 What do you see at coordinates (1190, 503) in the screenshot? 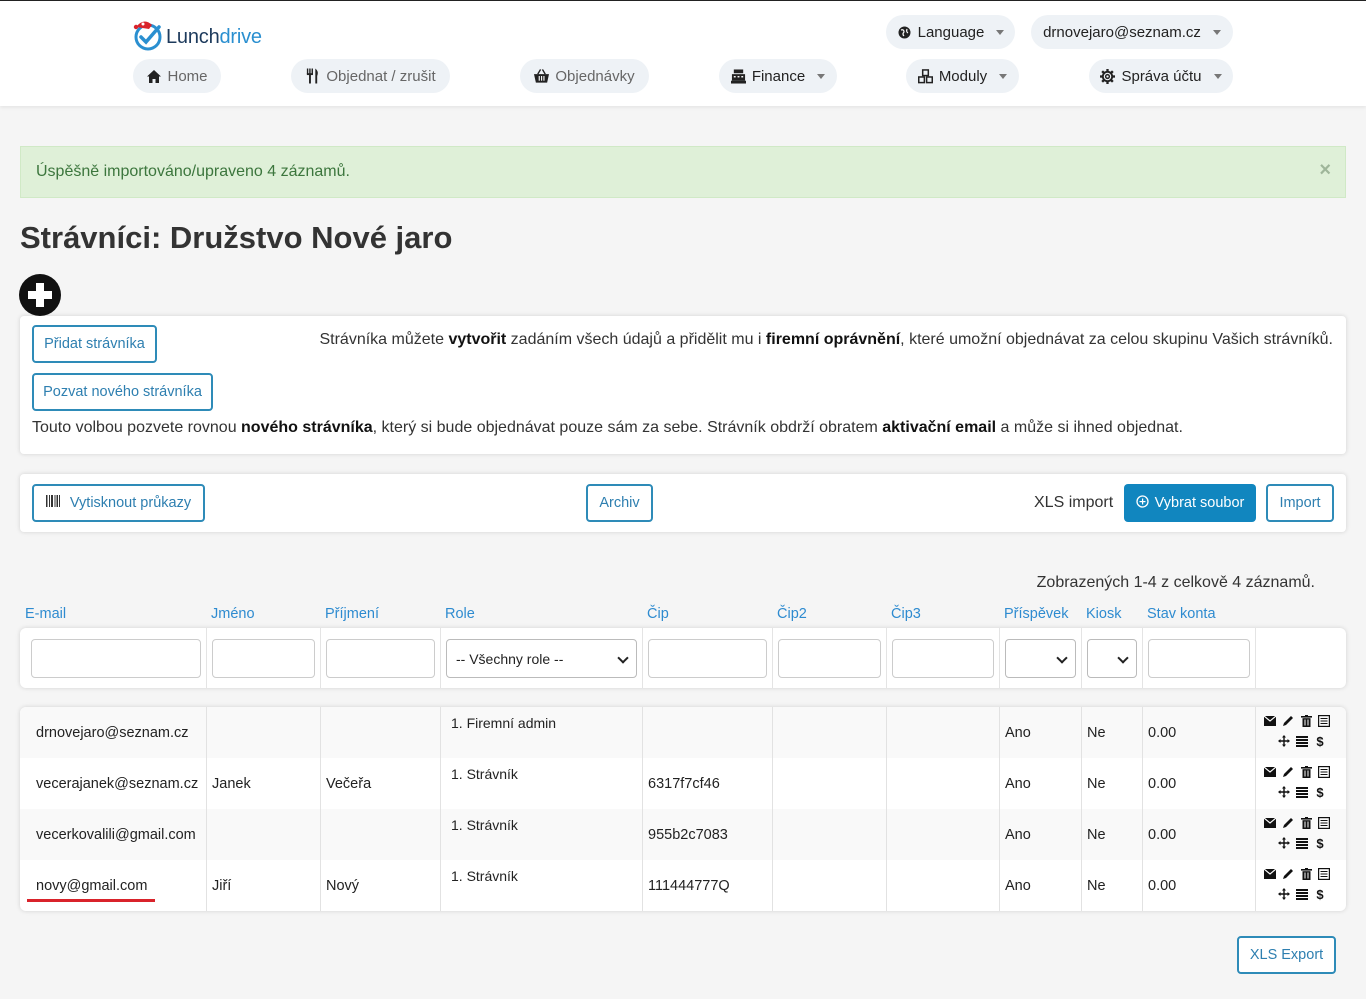
I see `choose-file-button: Vybrat soubor` at bounding box center [1190, 503].